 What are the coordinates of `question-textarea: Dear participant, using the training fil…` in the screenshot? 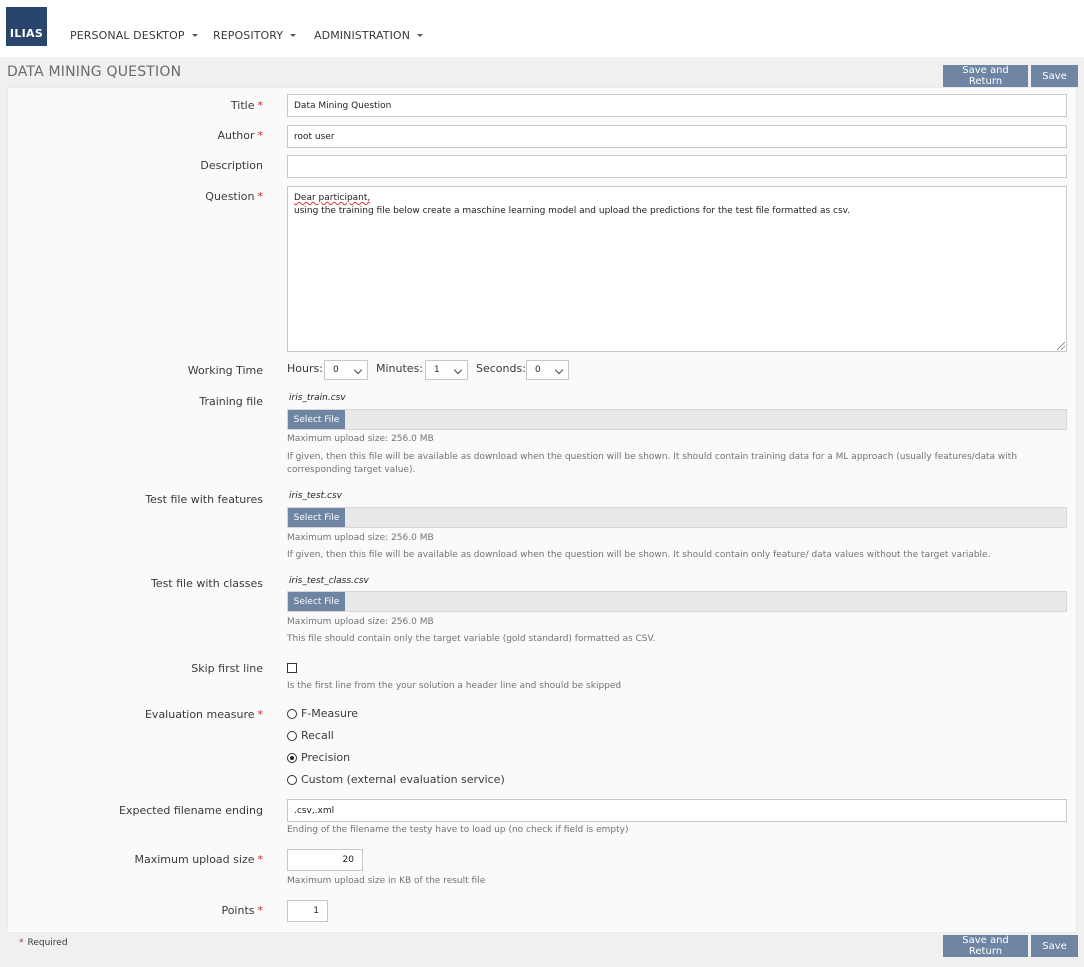 It's located at (677, 269).